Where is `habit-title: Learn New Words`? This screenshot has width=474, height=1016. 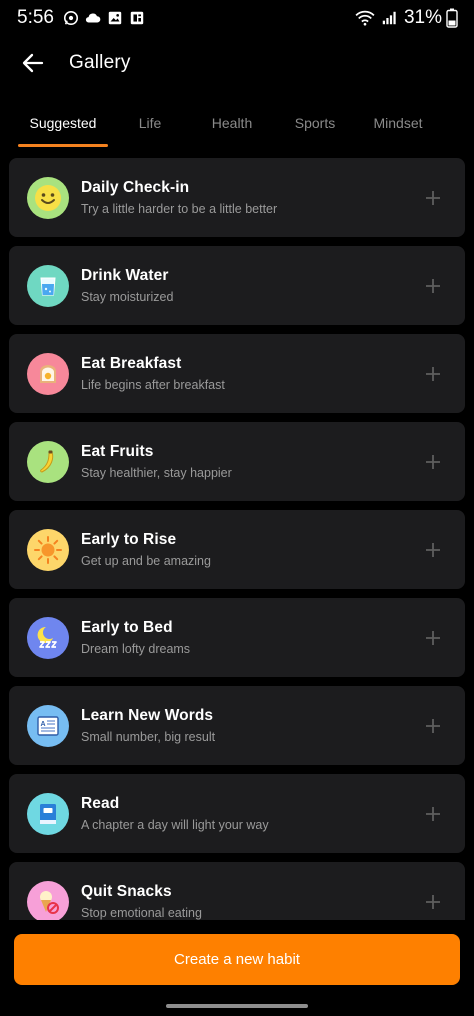
habit-title: Learn New Words is located at coordinates (147, 715).